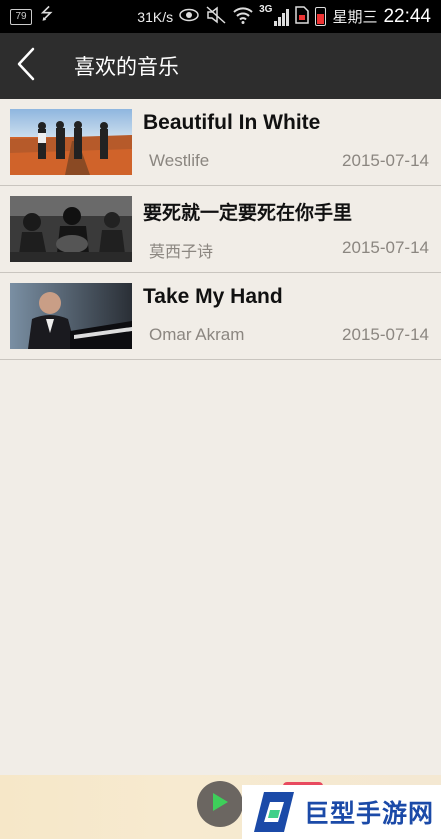 This screenshot has height=839, width=441. What do you see at coordinates (266, 9) in the screenshot?
I see `network-type: 3G` at bounding box center [266, 9].